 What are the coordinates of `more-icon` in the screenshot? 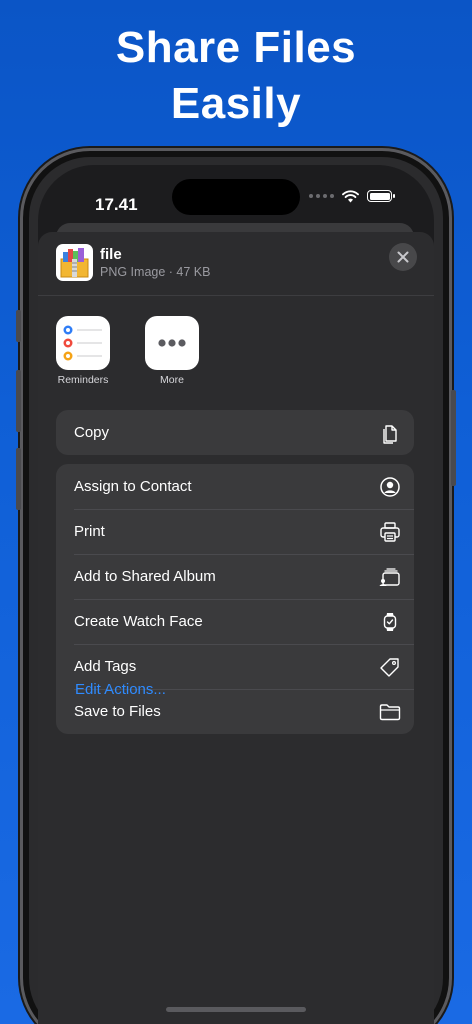 It's located at (172, 343).